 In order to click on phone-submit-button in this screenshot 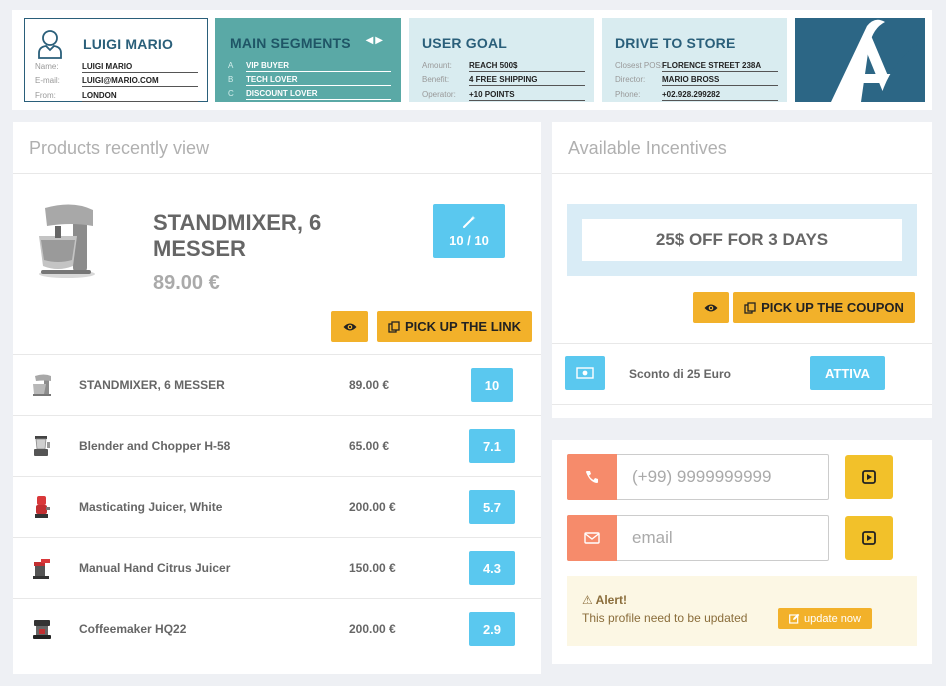, I will do `click(869, 477)`.